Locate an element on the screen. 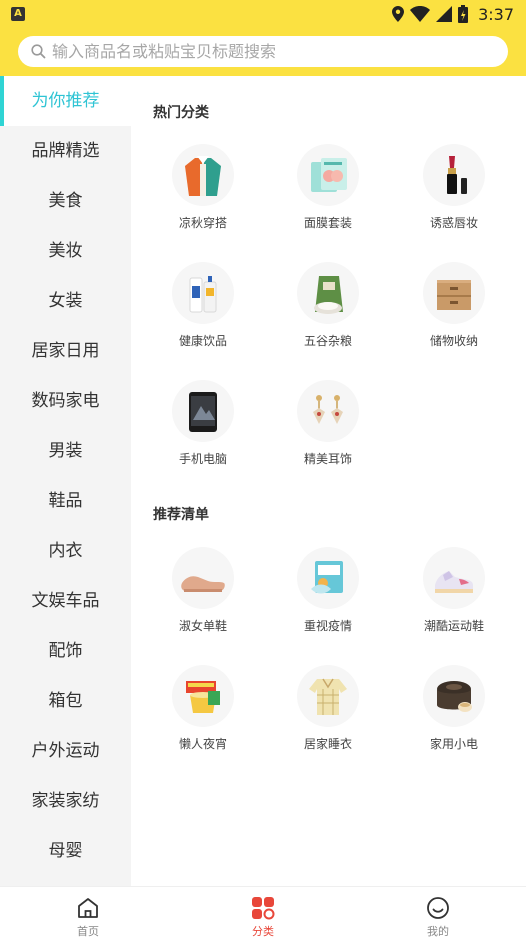 Image resolution: width=526 pixels, height=943 pixels. sidebar-item-home: 居家日用 is located at coordinates (65, 351).